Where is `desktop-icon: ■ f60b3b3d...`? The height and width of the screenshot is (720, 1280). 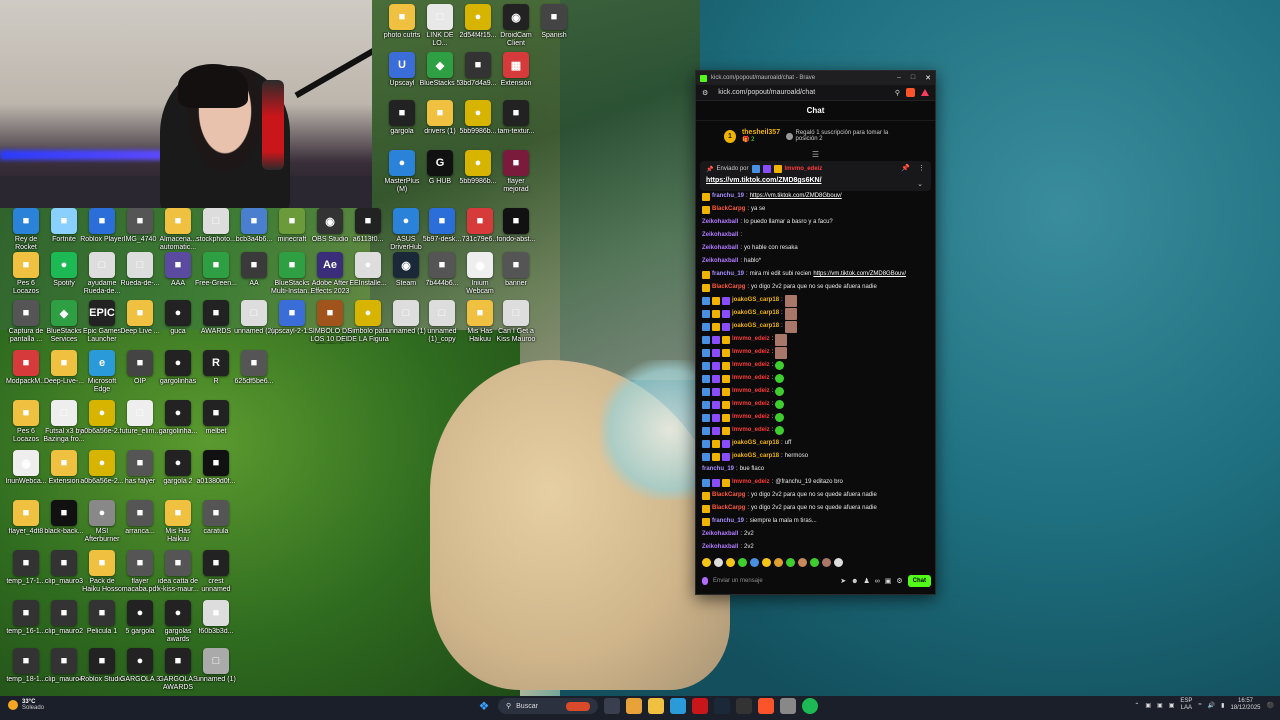
desktop-icon: ■ f60b3b3d... is located at coordinates (216, 618).